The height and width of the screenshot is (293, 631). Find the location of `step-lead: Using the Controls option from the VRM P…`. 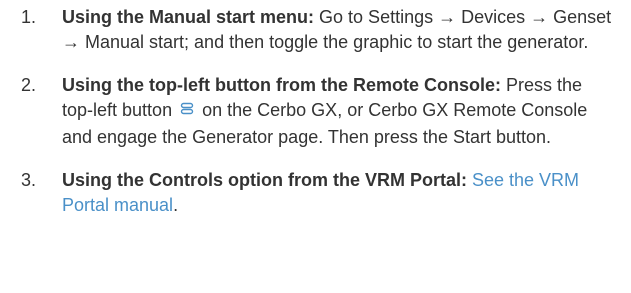

step-lead: Using the Controls option from the VRM P… is located at coordinates (264, 180).